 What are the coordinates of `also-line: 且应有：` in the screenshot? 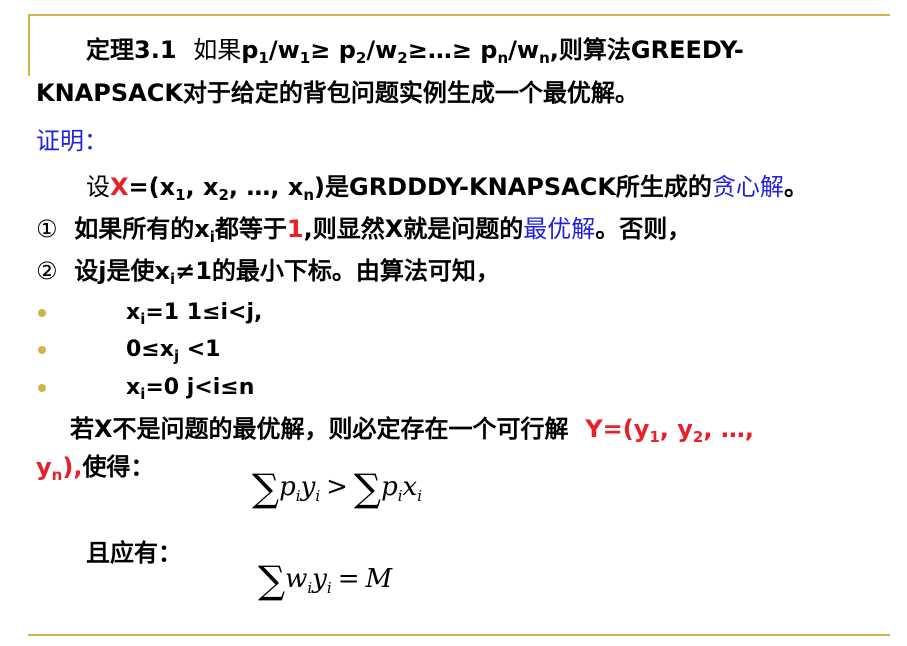 It's located at (134, 553).